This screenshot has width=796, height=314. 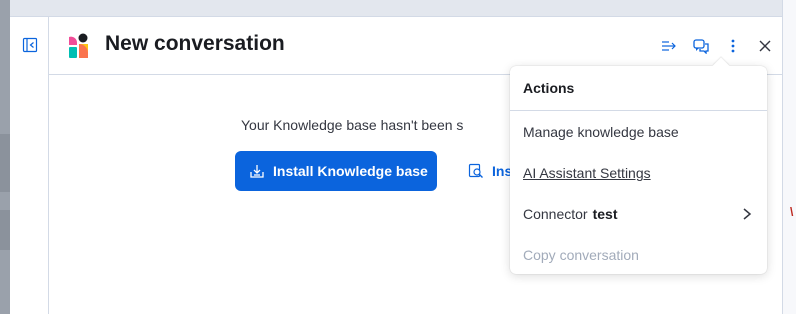 I want to click on connector-value: test, so click(x=605, y=214).